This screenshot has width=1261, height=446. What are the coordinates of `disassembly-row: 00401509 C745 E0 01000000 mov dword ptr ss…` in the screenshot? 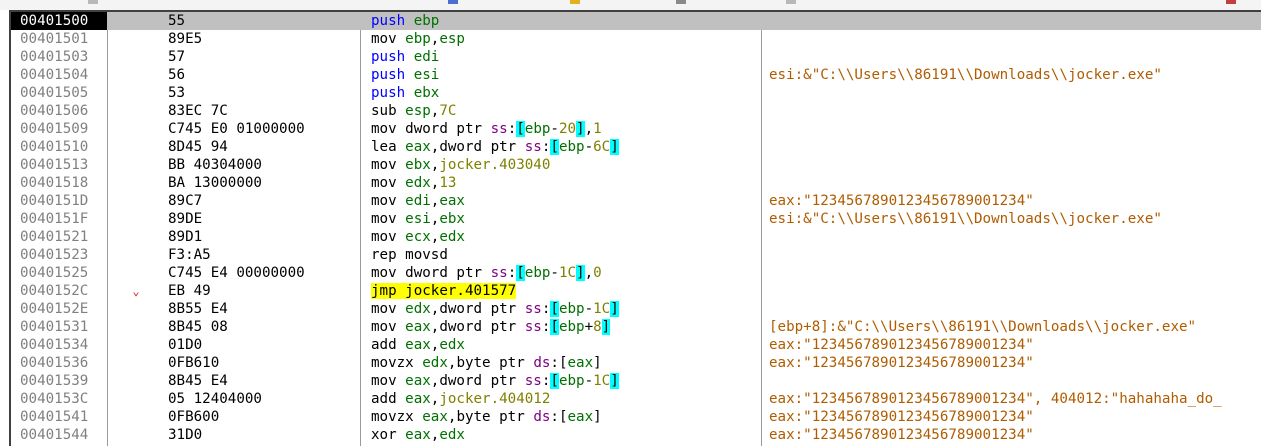 It's located at (636, 129).